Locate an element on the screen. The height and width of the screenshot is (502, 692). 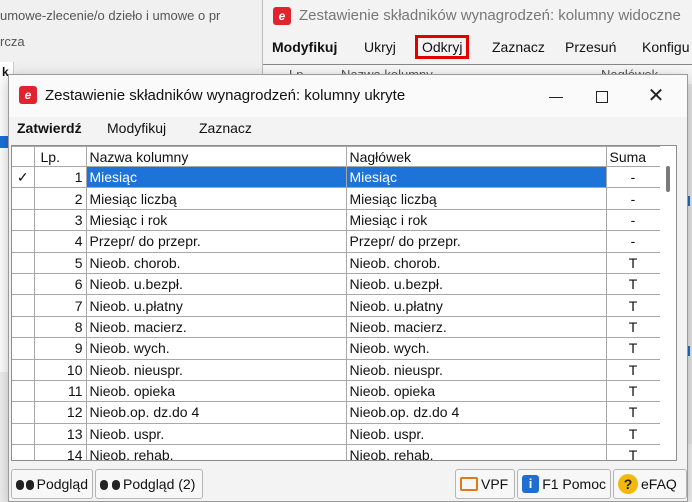
podglad-button: Podgląd is located at coordinates (52, 484).